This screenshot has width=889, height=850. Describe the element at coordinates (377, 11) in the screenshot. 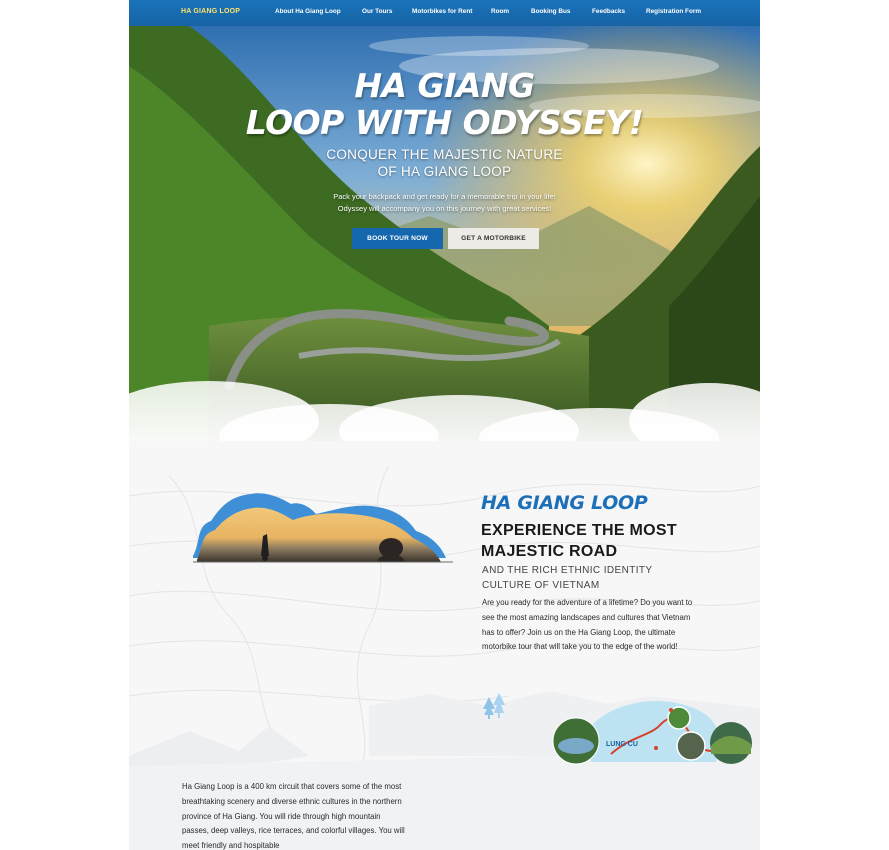

I see `nav-item-tours: Our Tours` at that location.